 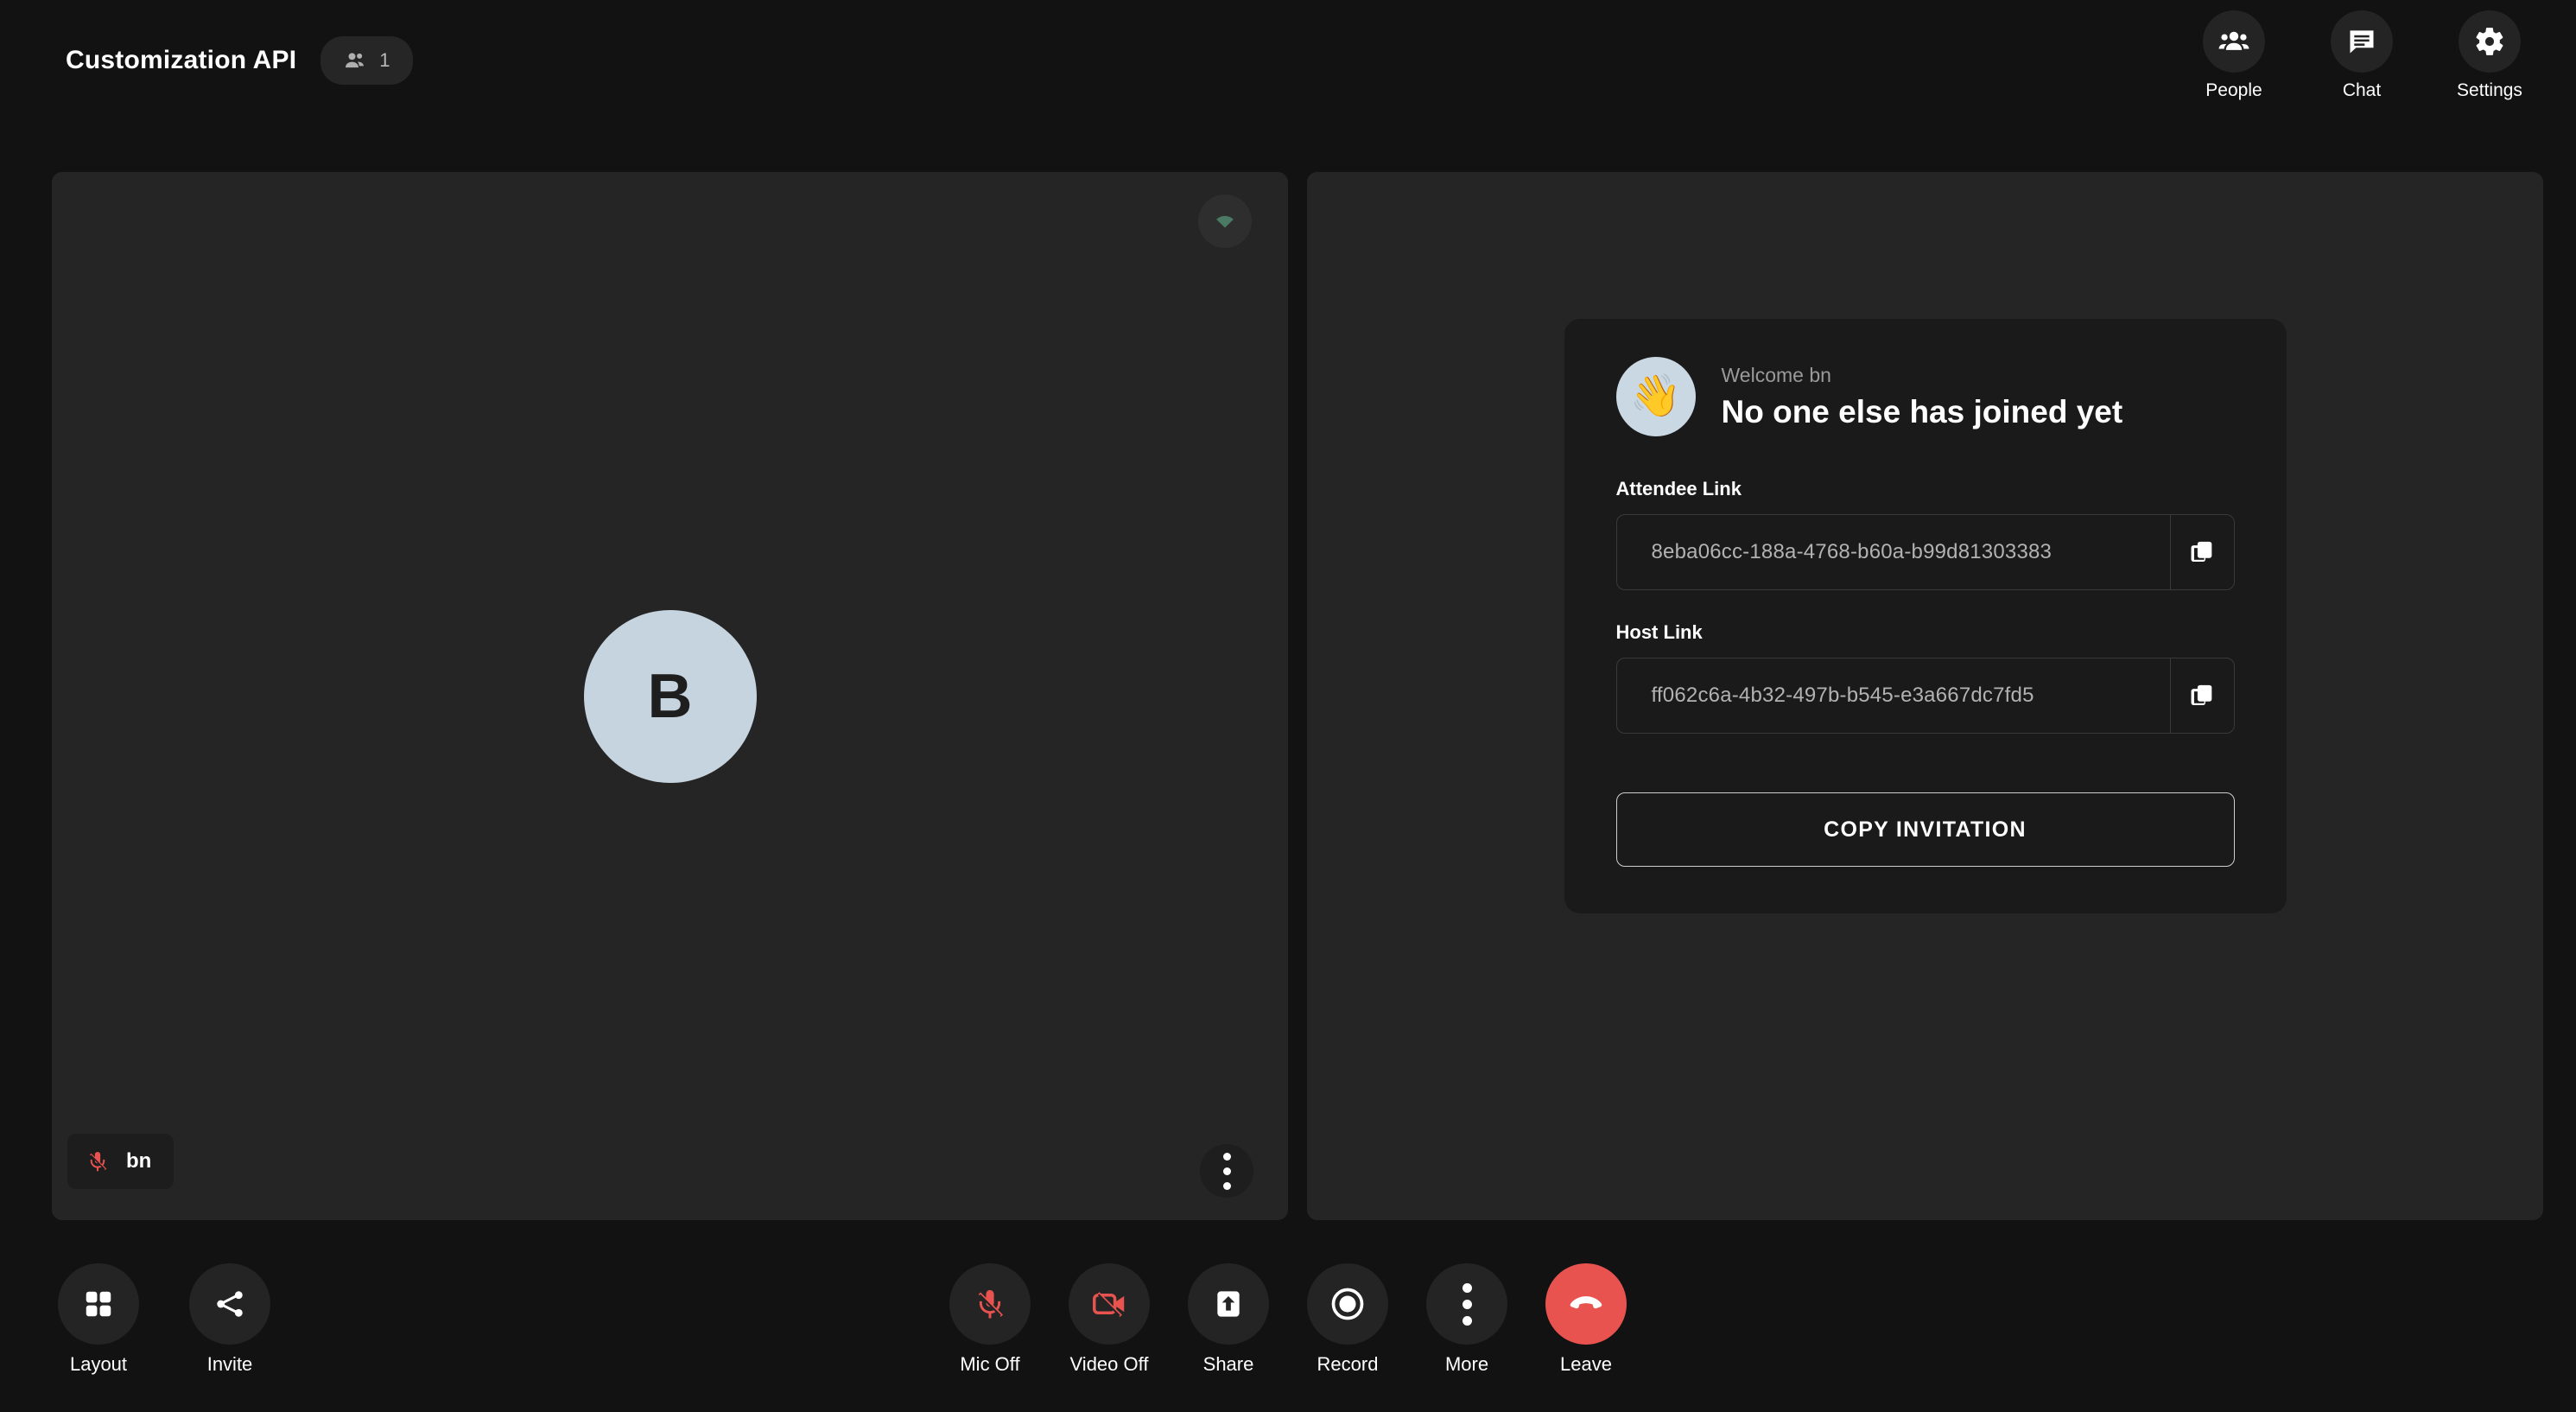 What do you see at coordinates (120, 1161) in the screenshot?
I see `participant-name-badge: bn` at bounding box center [120, 1161].